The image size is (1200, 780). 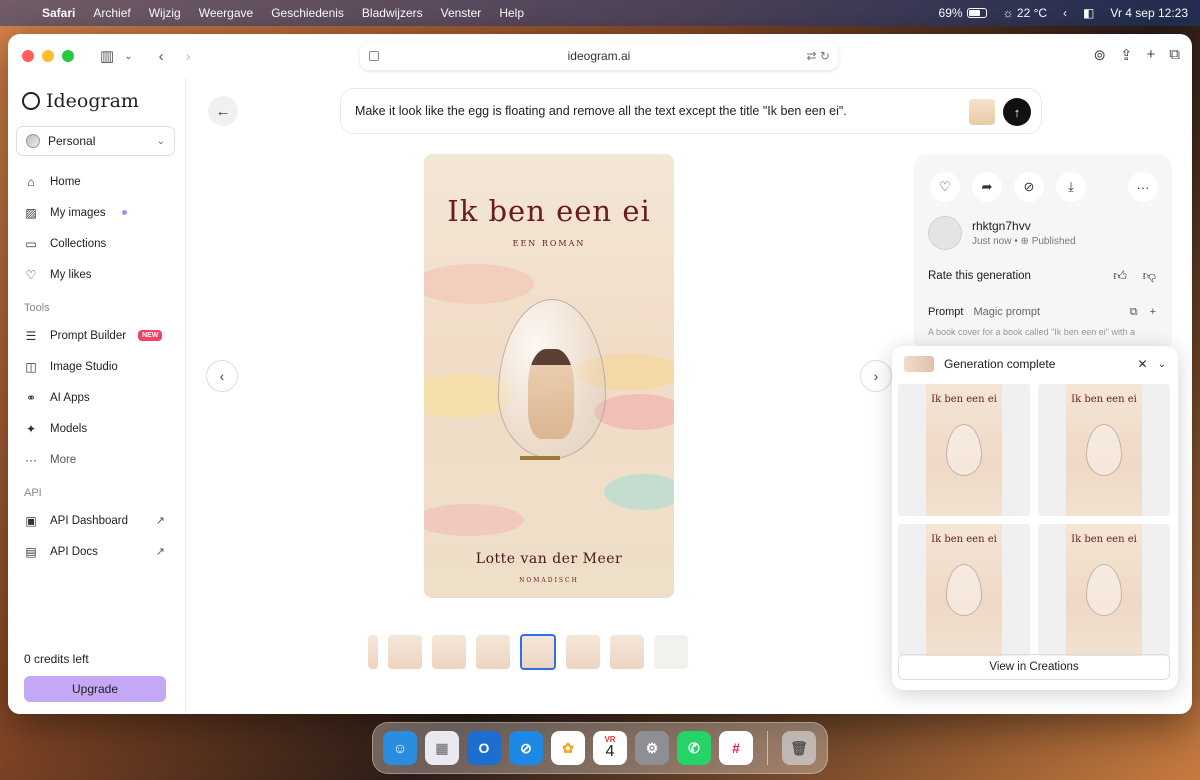 I want to click on forward-icon: ›, so click(x=188, y=56).